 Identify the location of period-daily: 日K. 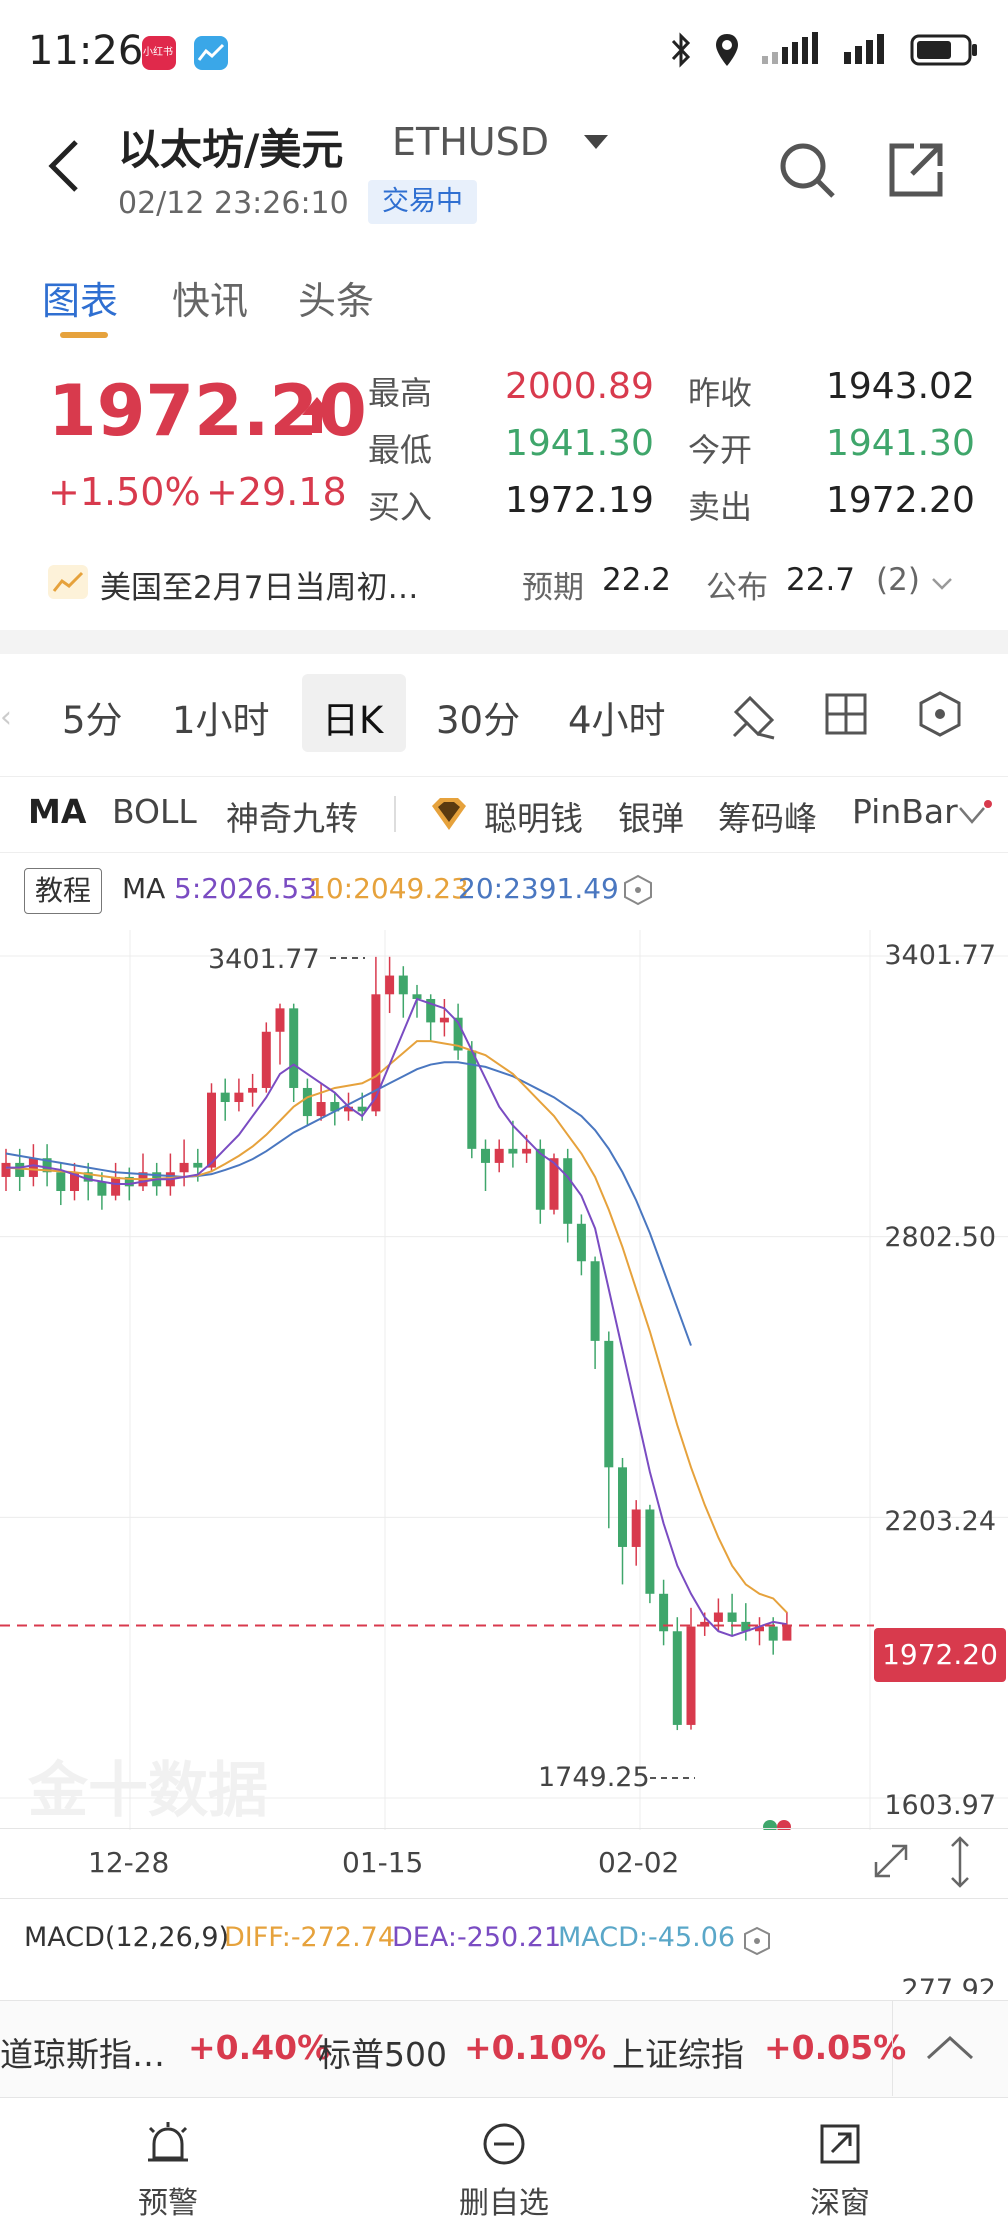
(352, 717).